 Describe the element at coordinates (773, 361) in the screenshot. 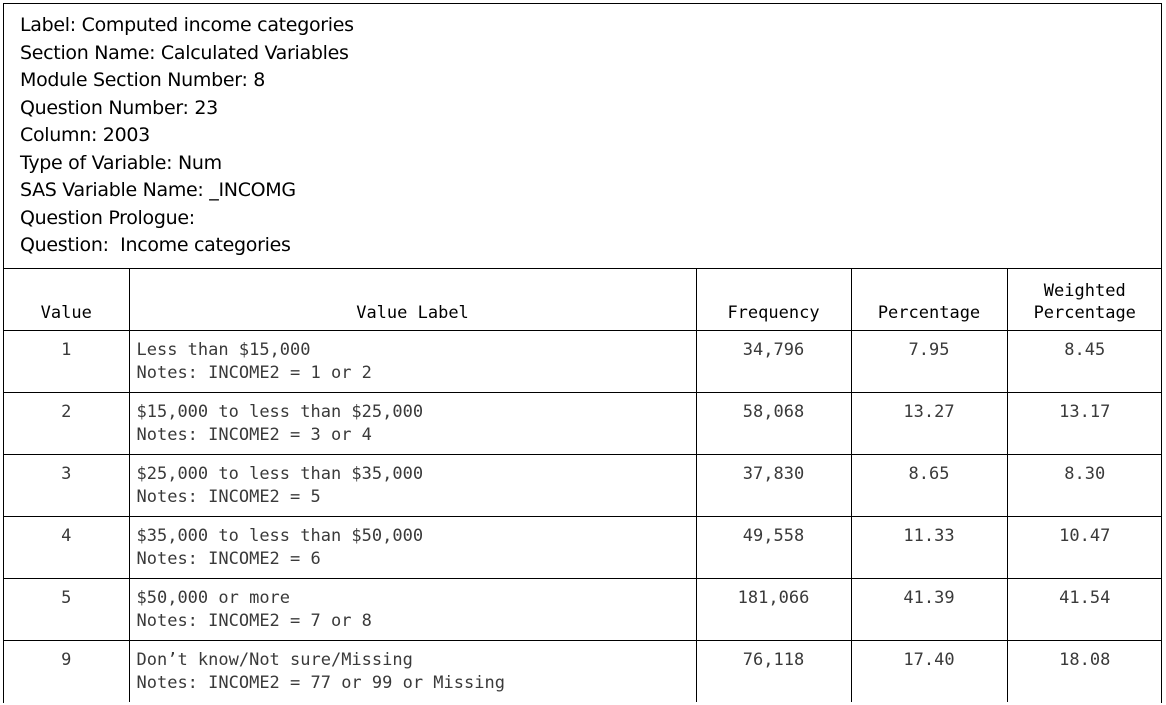

I see `cell-frequency: 34,796` at that location.